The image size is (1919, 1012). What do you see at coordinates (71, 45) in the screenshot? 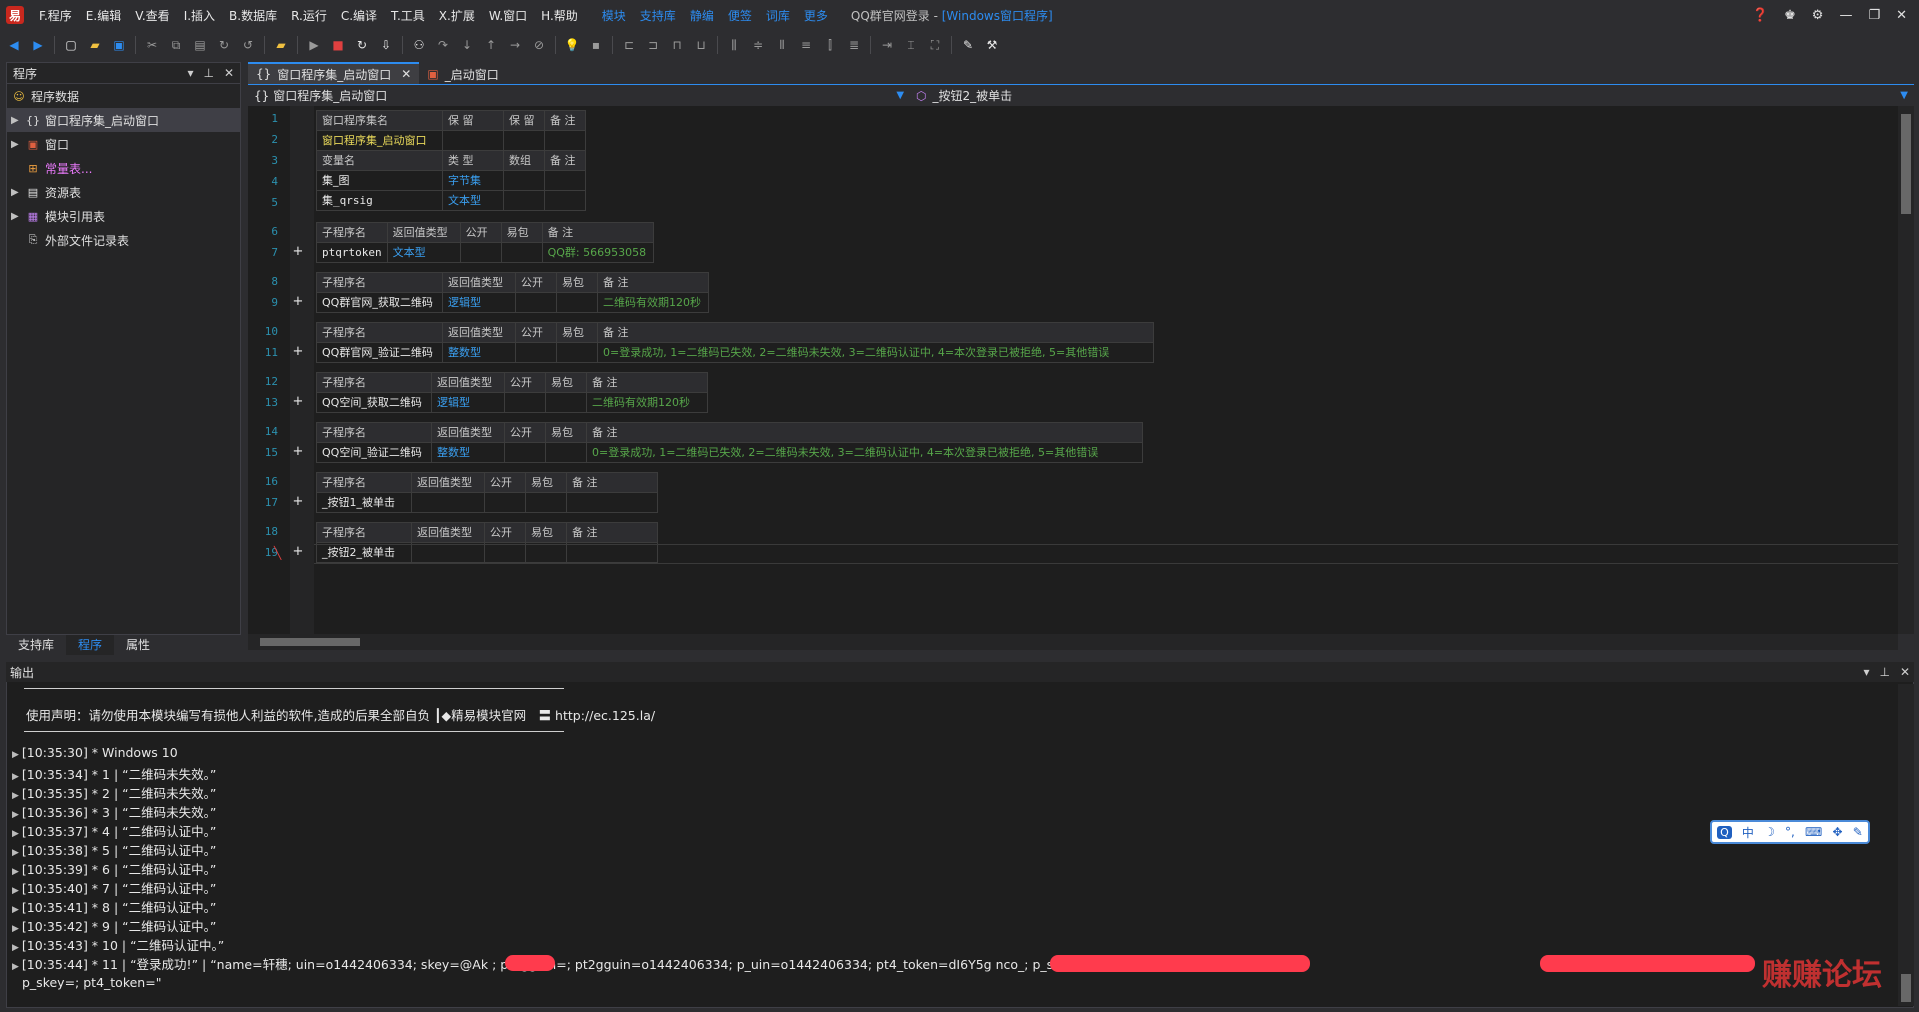
I see `new-file-icon: ▢` at bounding box center [71, 45].